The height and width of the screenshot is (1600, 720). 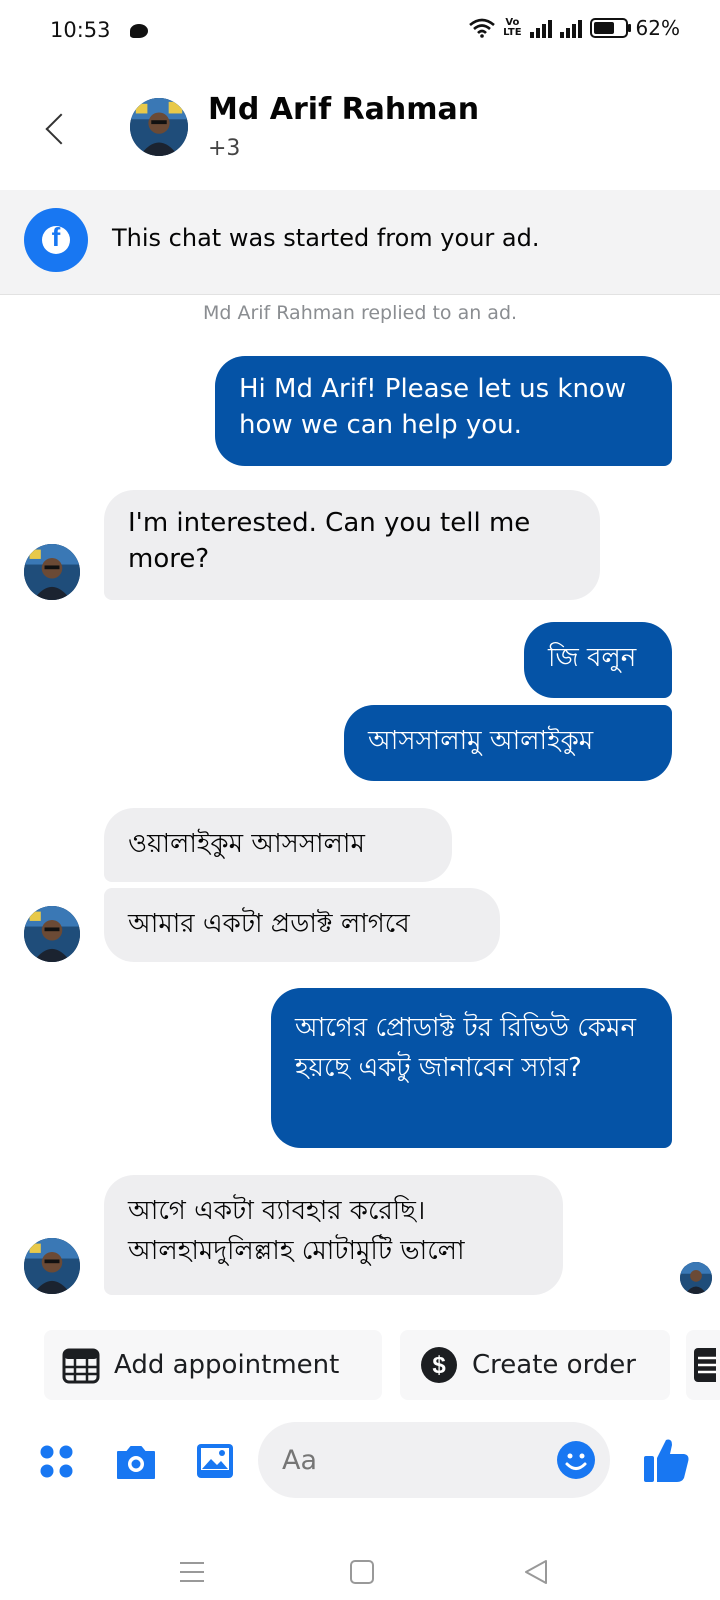 What do you see at coordinates (508, 743) in the screenshot?
I see `message-outgoing: আসসালামু আলাইকুম` at bounding box center [508, 743].